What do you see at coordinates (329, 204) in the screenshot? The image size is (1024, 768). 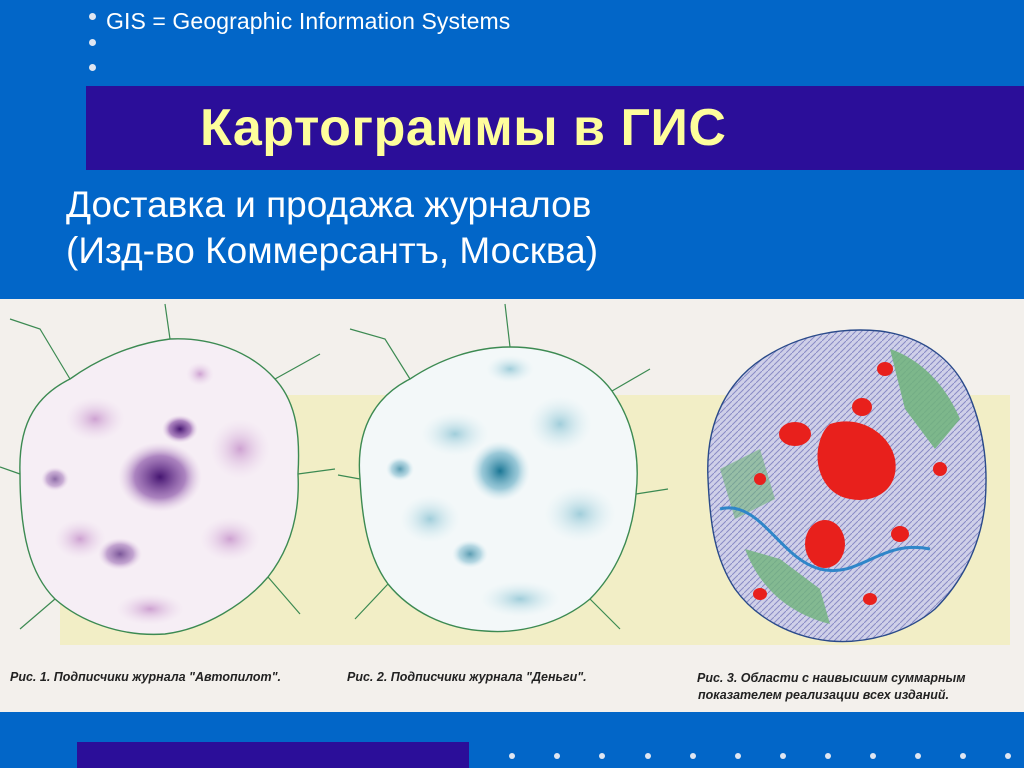 I see `subtitle-line-1: Доставка и продажа журналов` at bounding box center [329, 204].